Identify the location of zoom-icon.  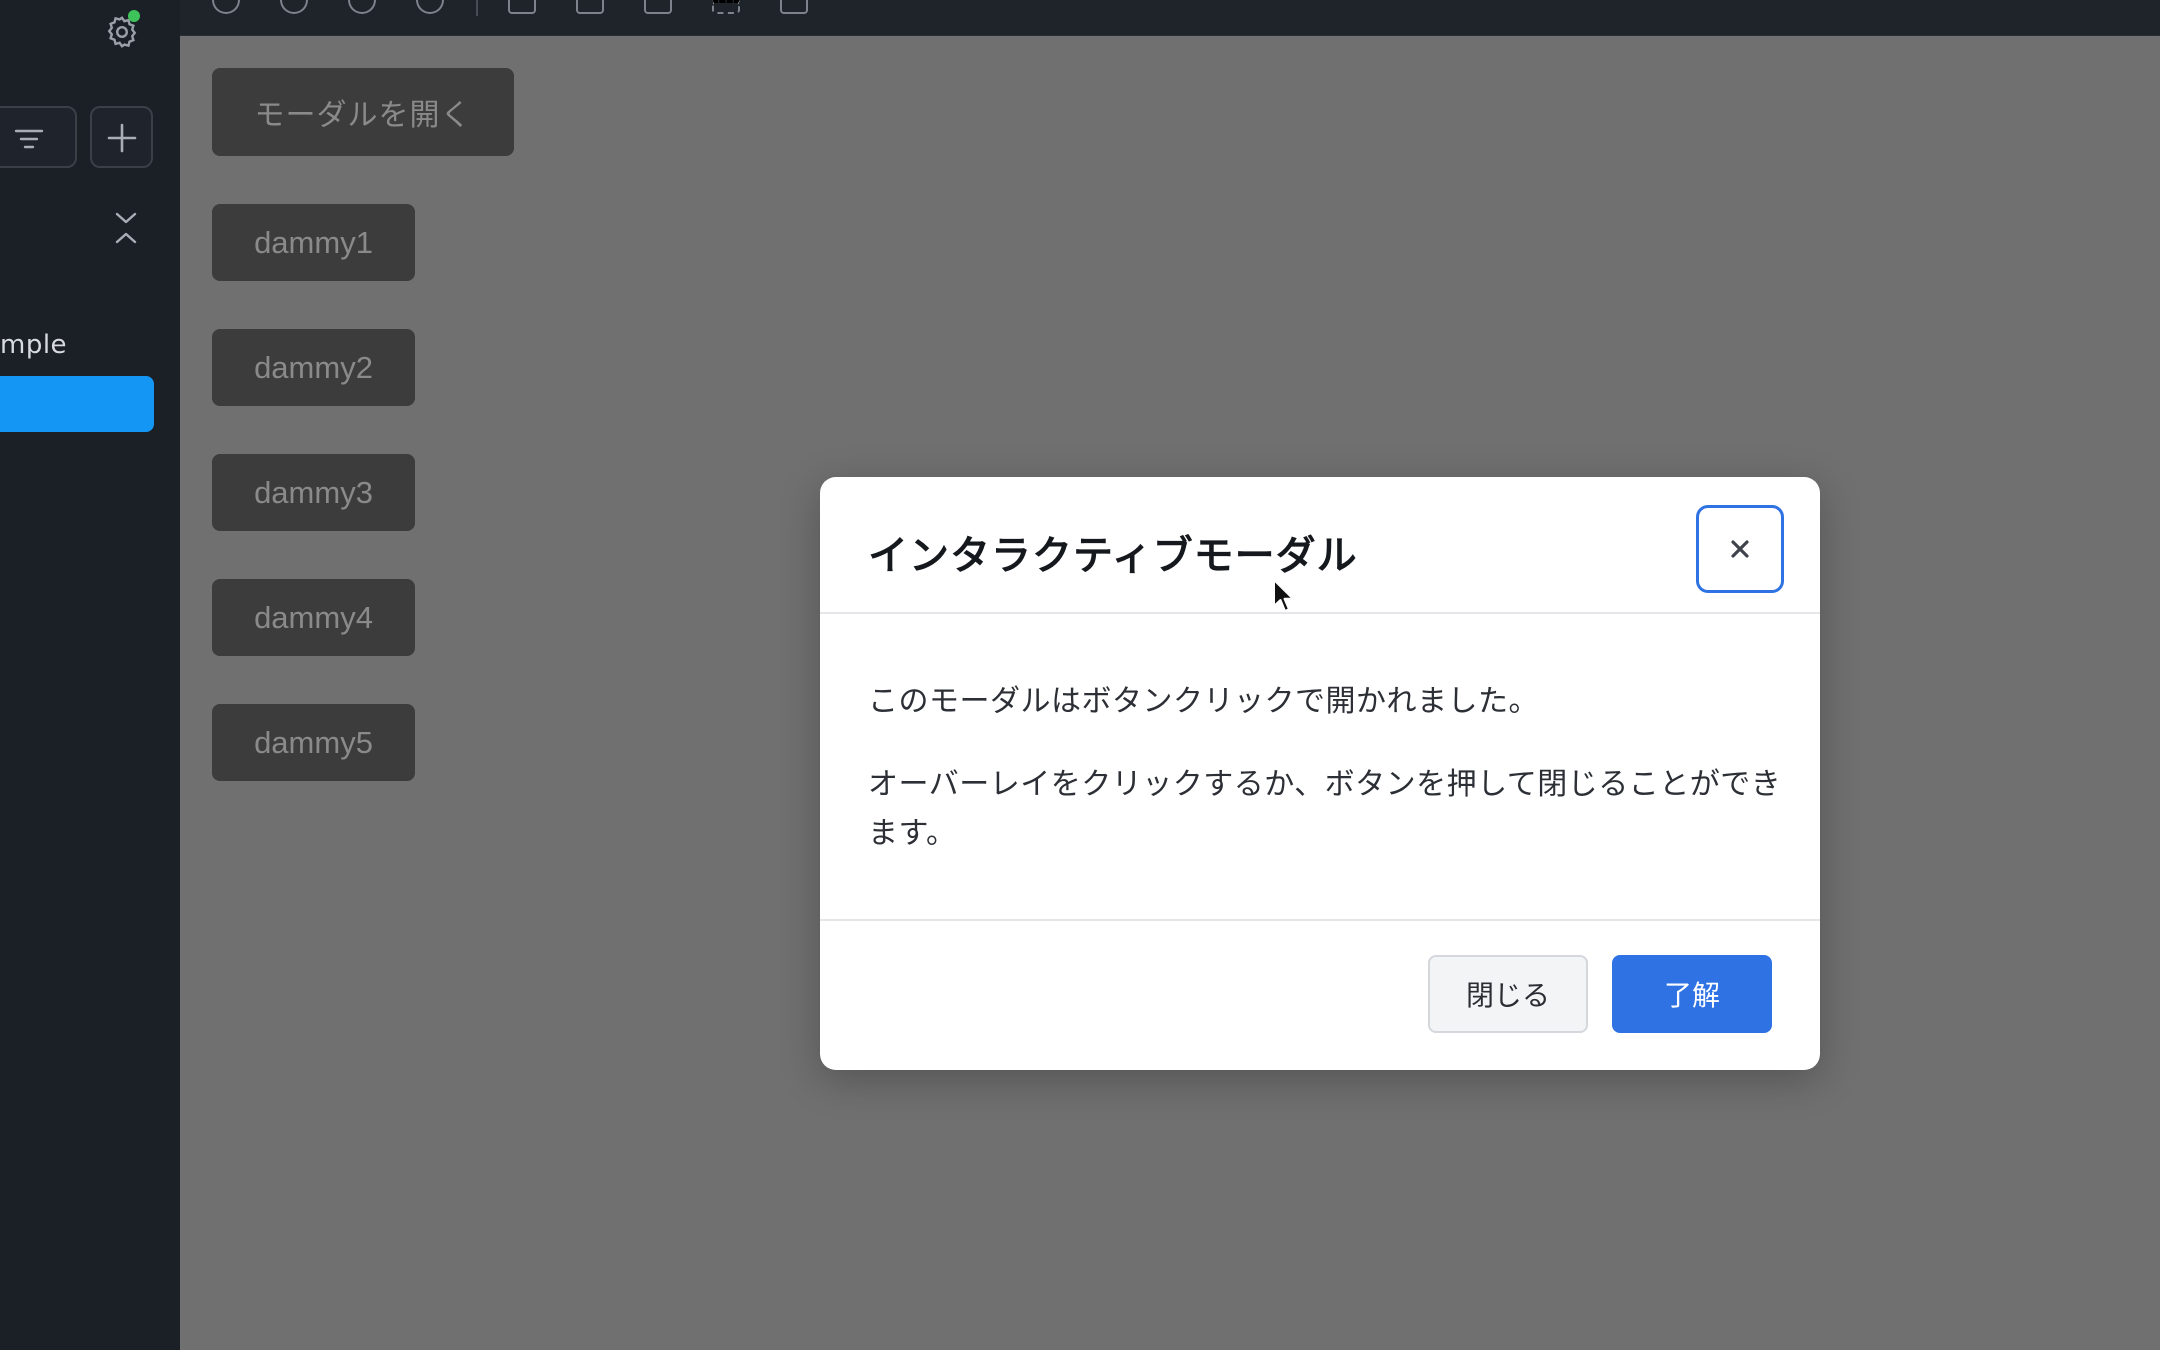
(294, 7).